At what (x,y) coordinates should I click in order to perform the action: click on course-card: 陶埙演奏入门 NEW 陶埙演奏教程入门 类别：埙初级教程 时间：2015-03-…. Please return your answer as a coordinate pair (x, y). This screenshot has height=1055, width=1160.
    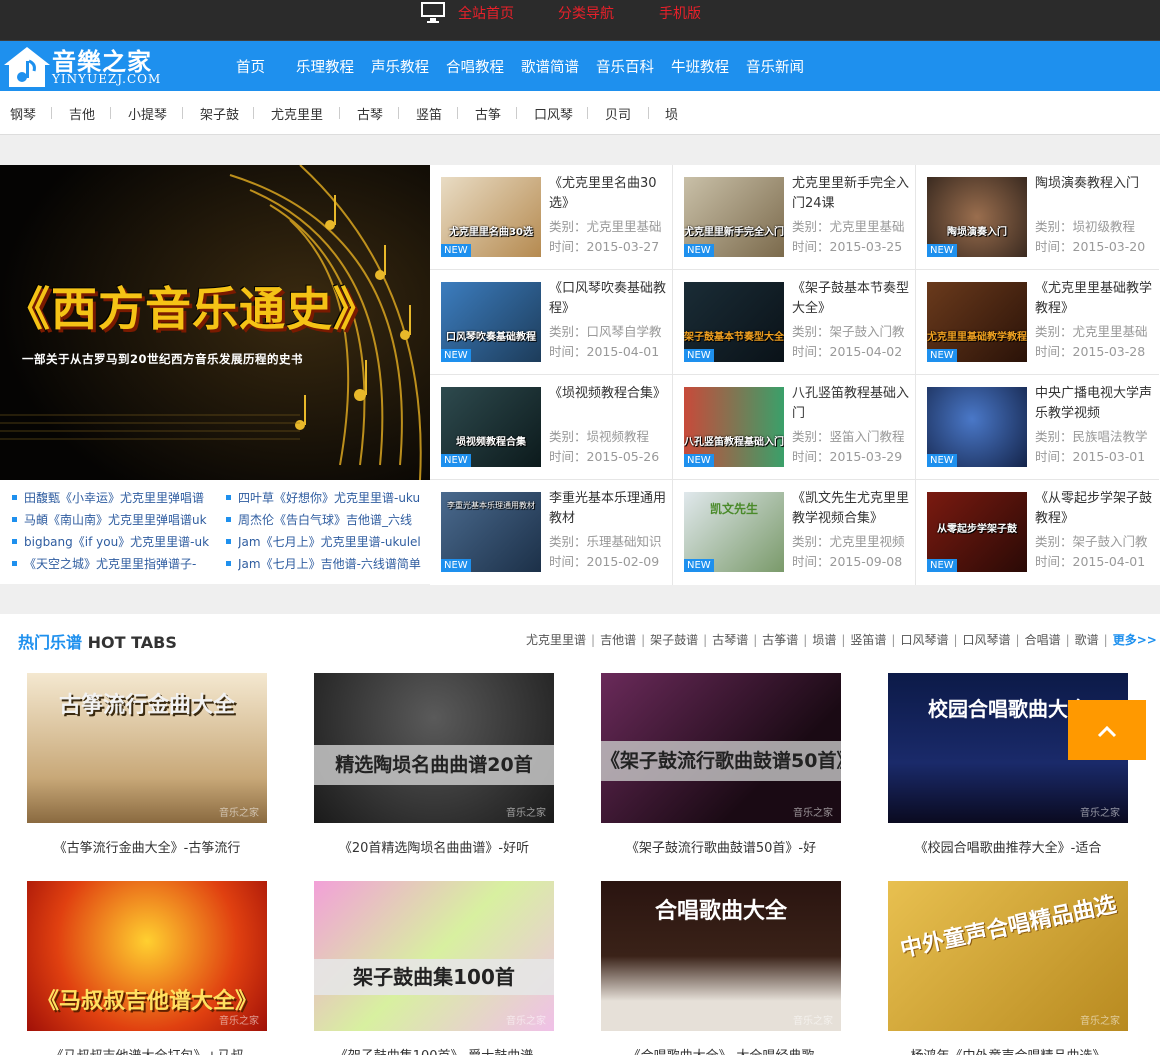
    Looking at the image, I should click on (1037, 217).